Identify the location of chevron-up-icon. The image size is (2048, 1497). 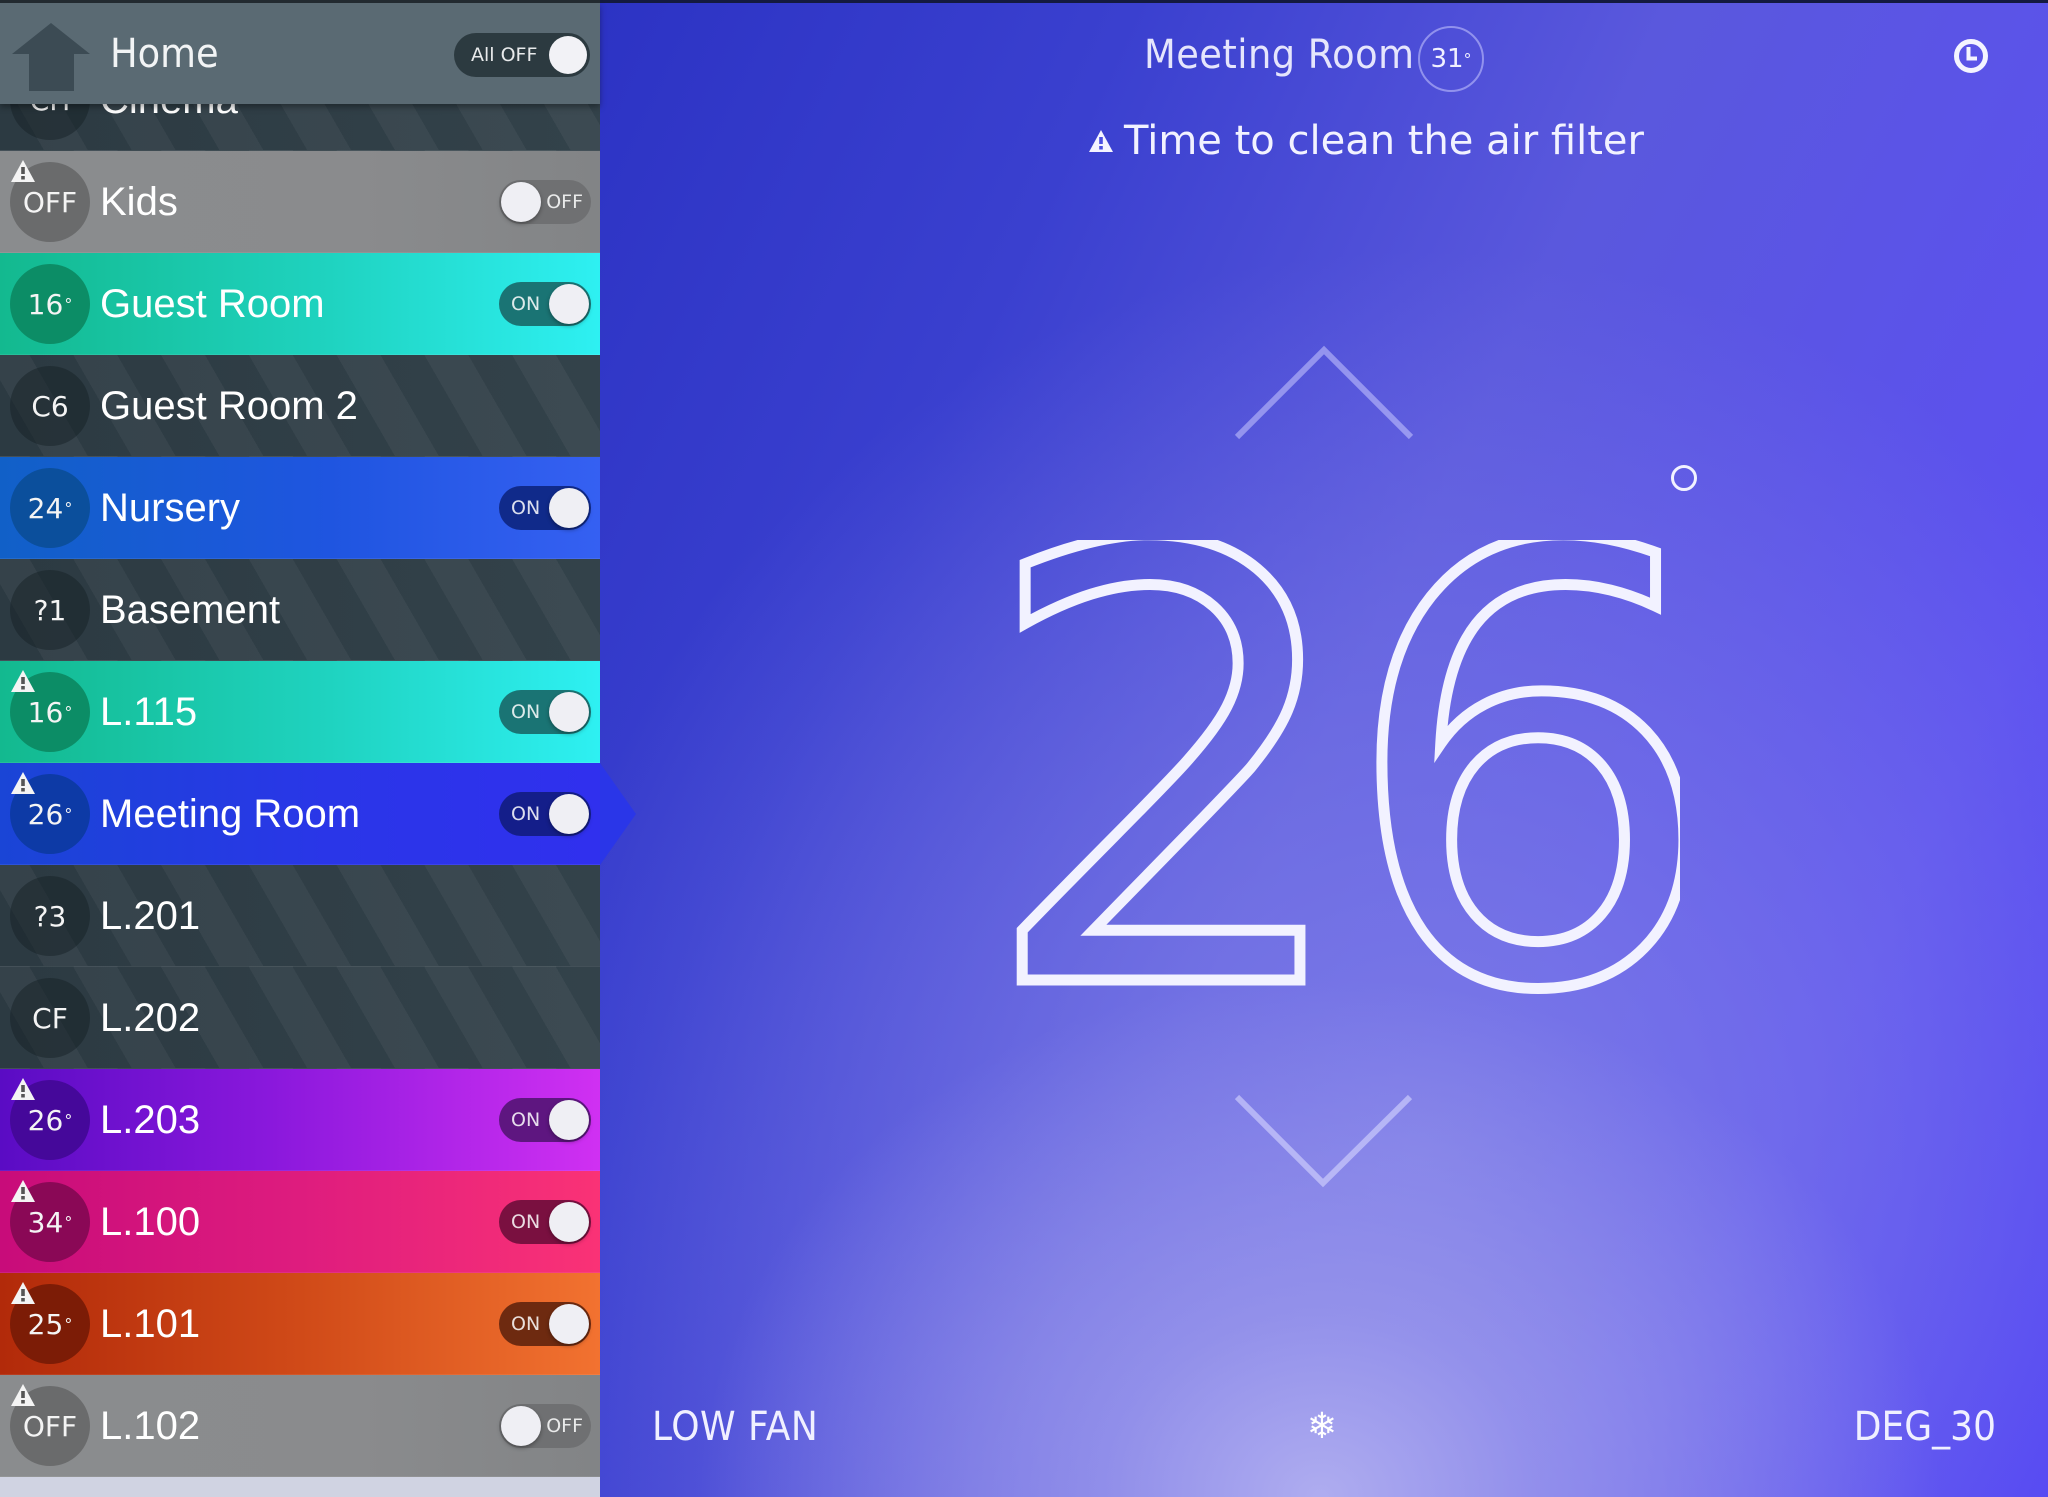
(1325, 395).